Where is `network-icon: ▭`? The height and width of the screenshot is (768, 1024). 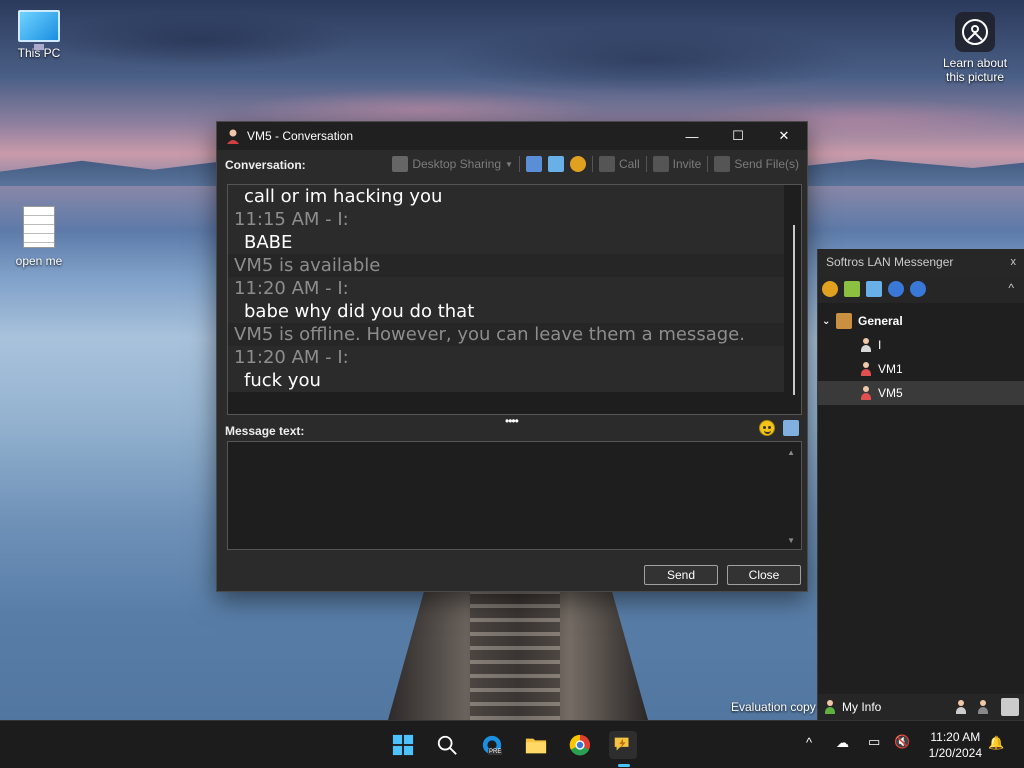
network-icon: ▭ is located at coordinates (874, 742).